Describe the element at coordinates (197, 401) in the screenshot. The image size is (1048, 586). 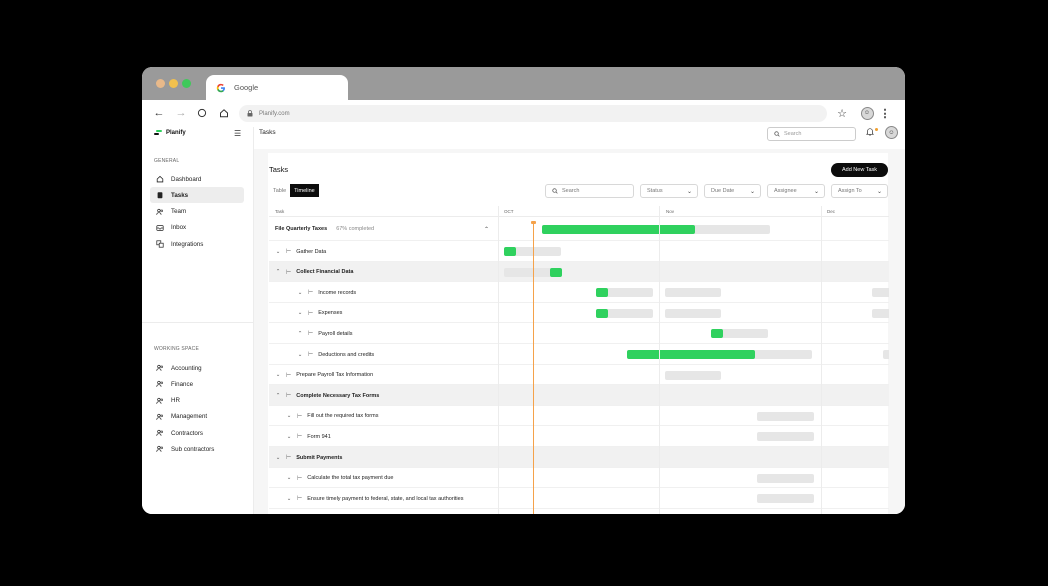
I see `sidebar-item-hr: HR` at that location.